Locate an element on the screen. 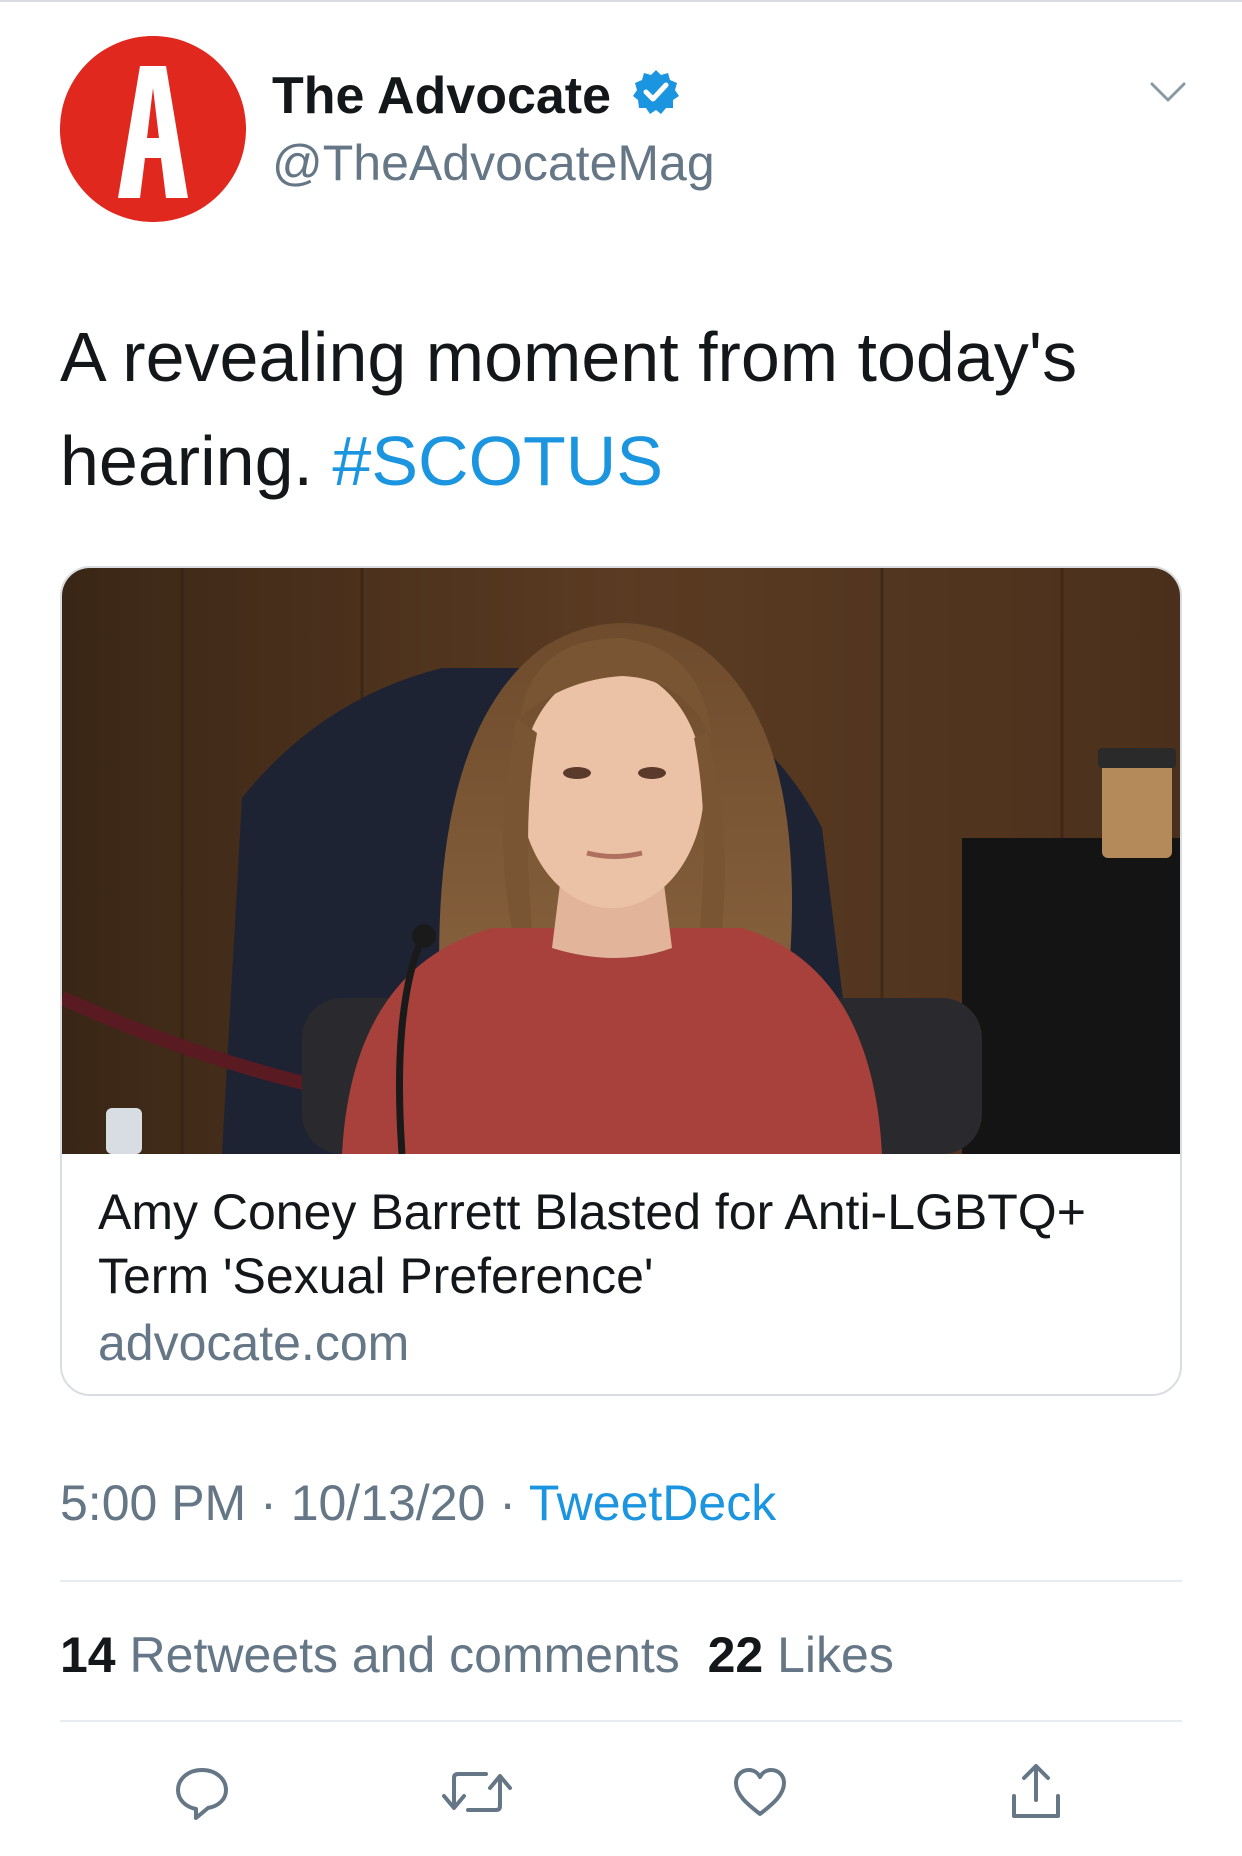 The width and height of the screenshot is (1242, 1856). advocate-logo-icon is located at coordinates (153, 129).